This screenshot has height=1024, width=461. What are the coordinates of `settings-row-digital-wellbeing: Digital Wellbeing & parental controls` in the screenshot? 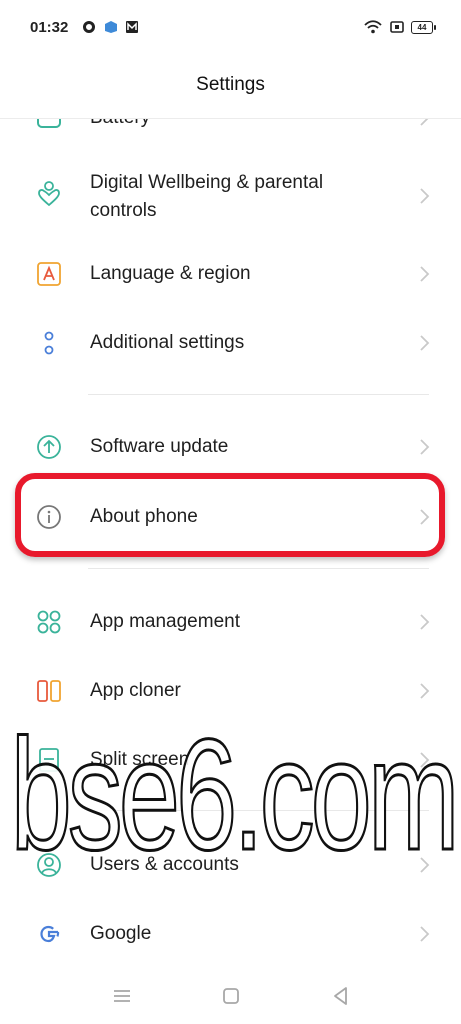 It's located at (230, 197).